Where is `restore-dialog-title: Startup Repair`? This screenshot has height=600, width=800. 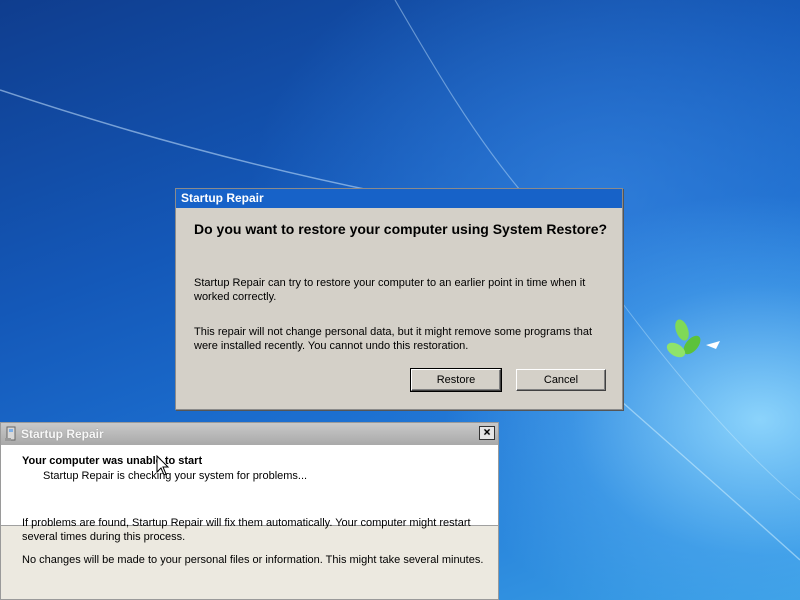 restore-dialog-title: Startup Repair is located at coordinates (399, 198).